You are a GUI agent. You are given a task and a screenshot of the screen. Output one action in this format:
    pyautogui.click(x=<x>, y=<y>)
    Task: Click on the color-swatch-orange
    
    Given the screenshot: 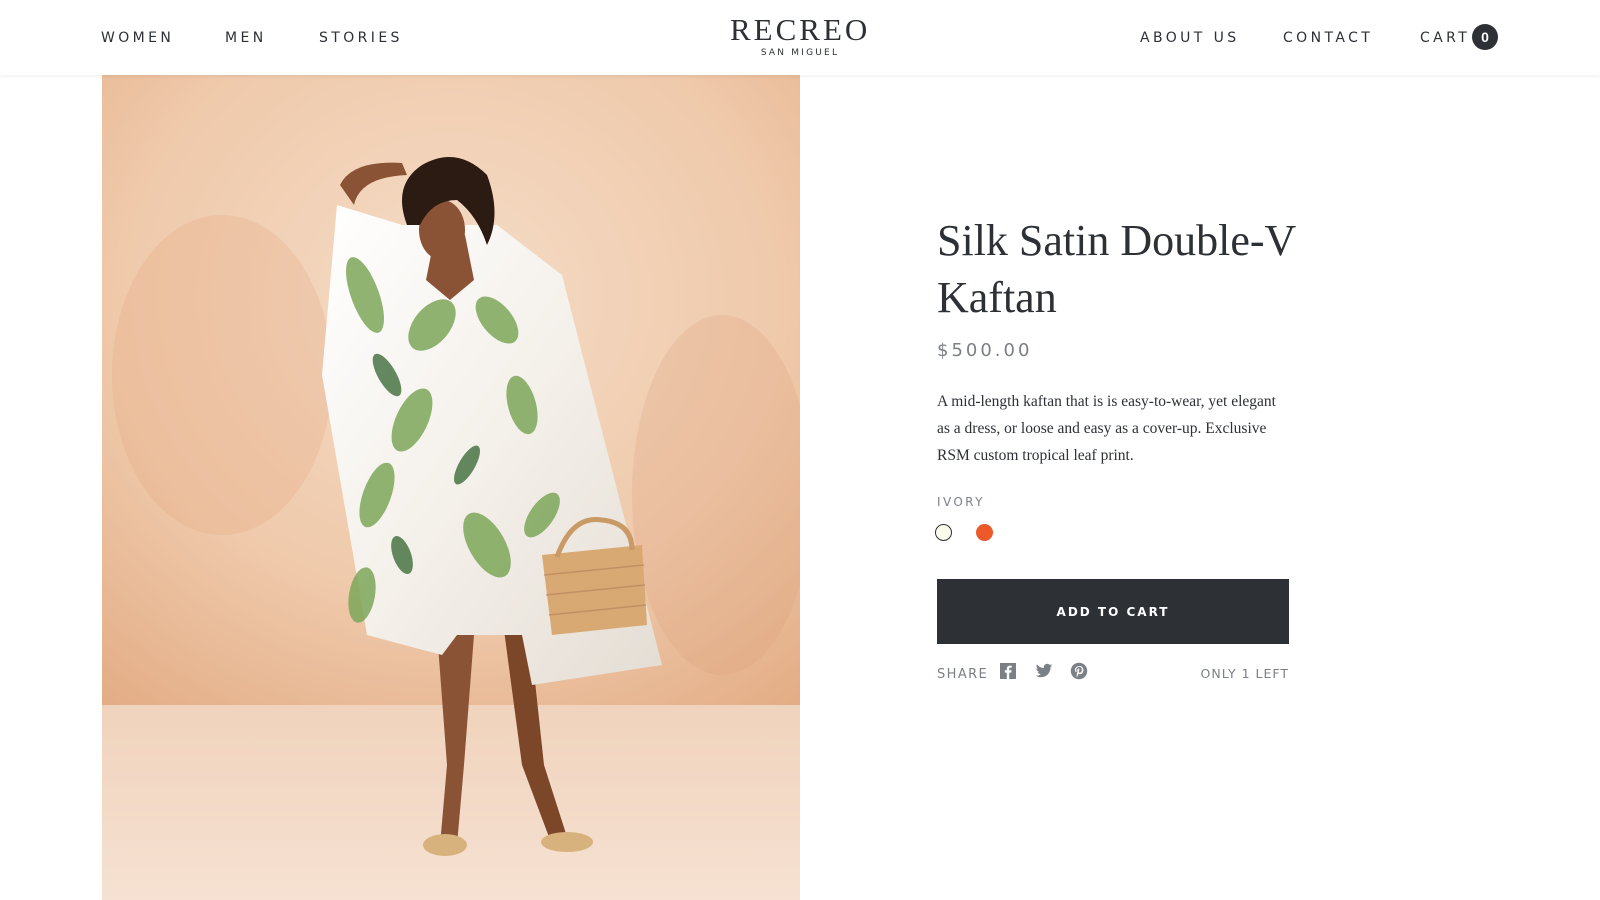 What is the action you would take?
    pyautogui.click(x=984, y=532)
    